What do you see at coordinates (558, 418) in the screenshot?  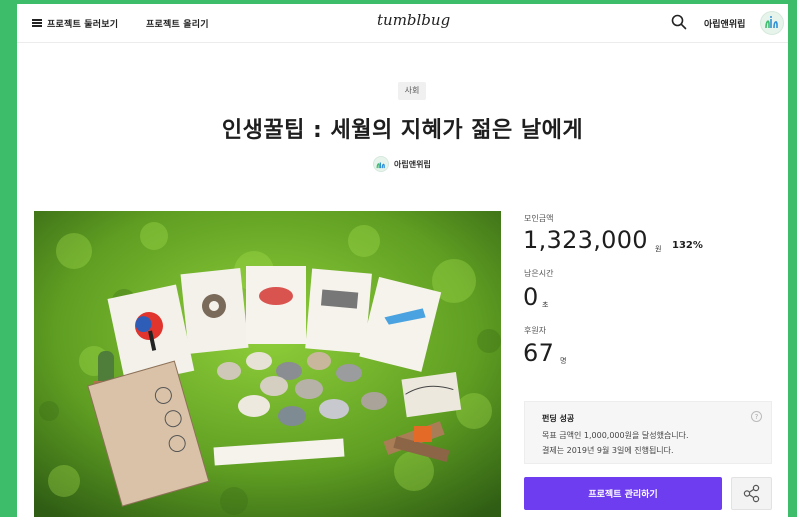 I see `funding-status-title: 펀딩 성공` at bounding box center [558, 418].